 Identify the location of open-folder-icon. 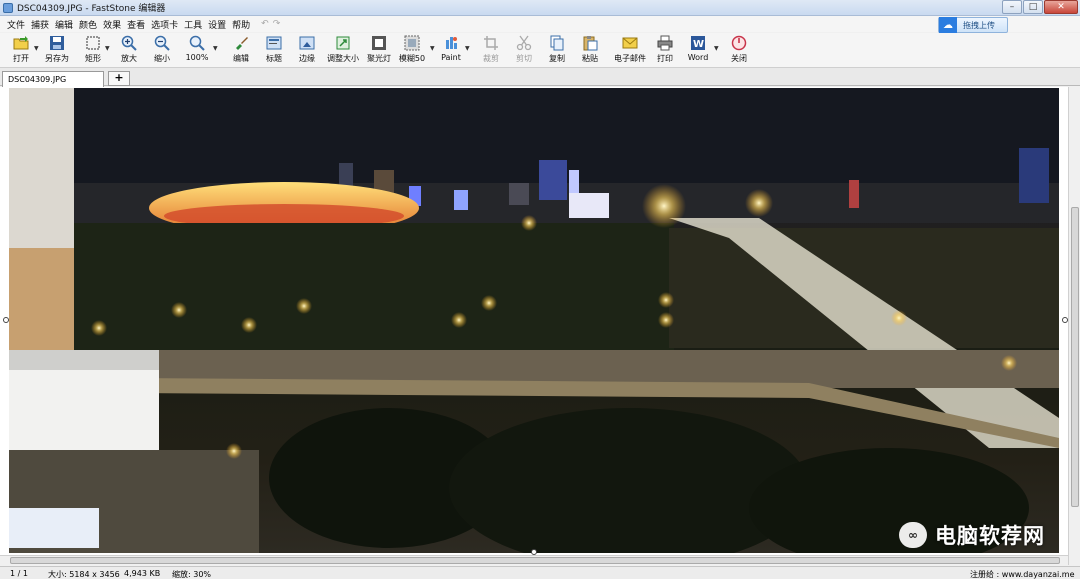
(21, 43).